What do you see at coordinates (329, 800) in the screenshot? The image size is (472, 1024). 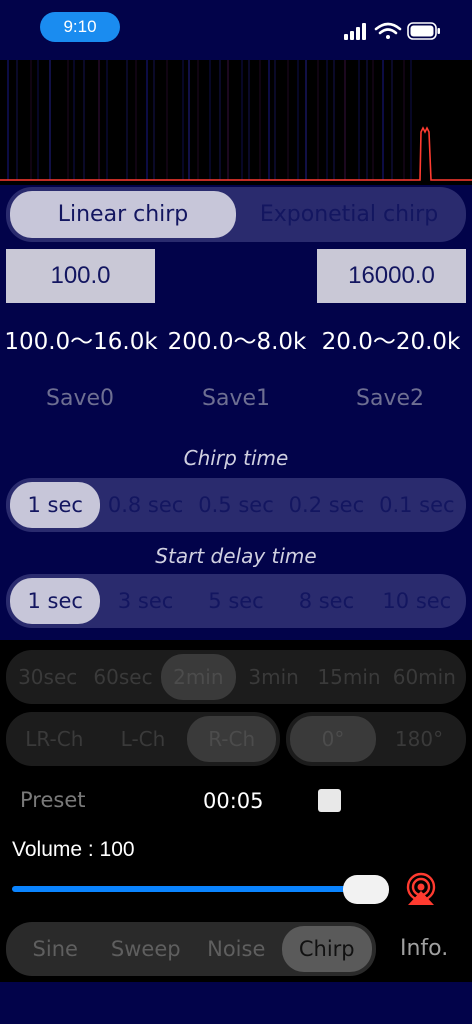 I see `timer-checkbox` at bounding box center [329, 800].